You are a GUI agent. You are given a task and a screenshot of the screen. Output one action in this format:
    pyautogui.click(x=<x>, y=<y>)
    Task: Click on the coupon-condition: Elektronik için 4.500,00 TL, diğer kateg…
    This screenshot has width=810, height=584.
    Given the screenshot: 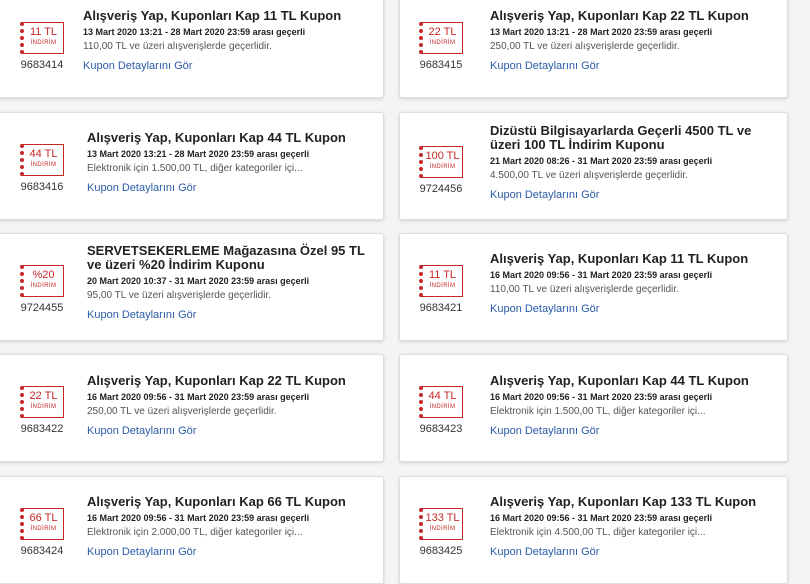 What is the action you would take?
    pyautogui.click(x=598, y=532)
    